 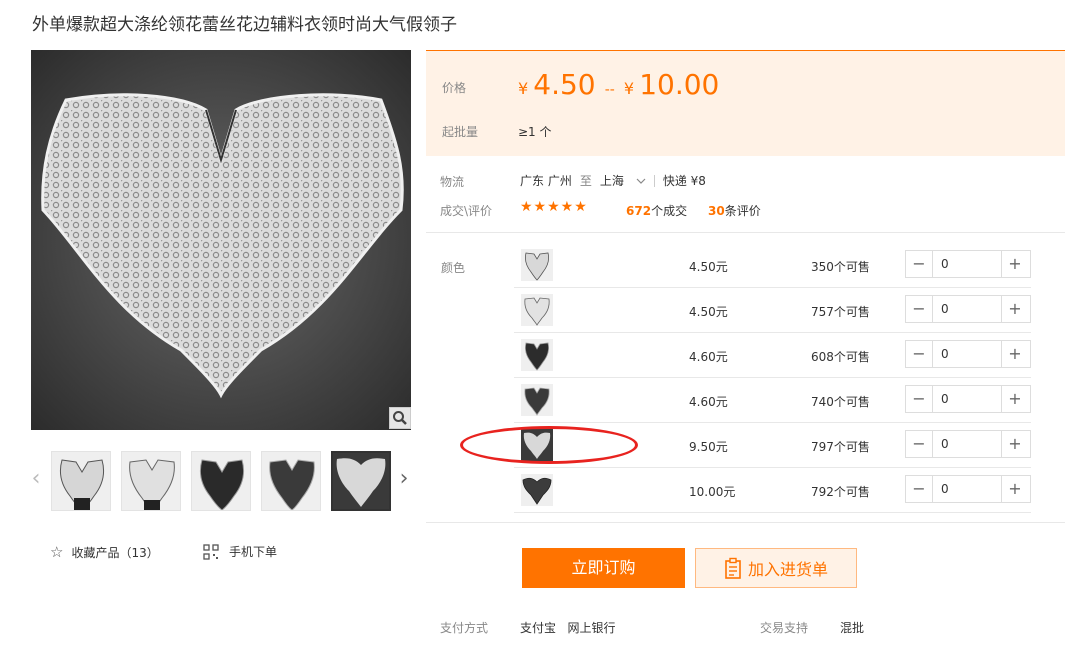 I want to click on moq-value: ≥1 个, so click(x=535, y=132).